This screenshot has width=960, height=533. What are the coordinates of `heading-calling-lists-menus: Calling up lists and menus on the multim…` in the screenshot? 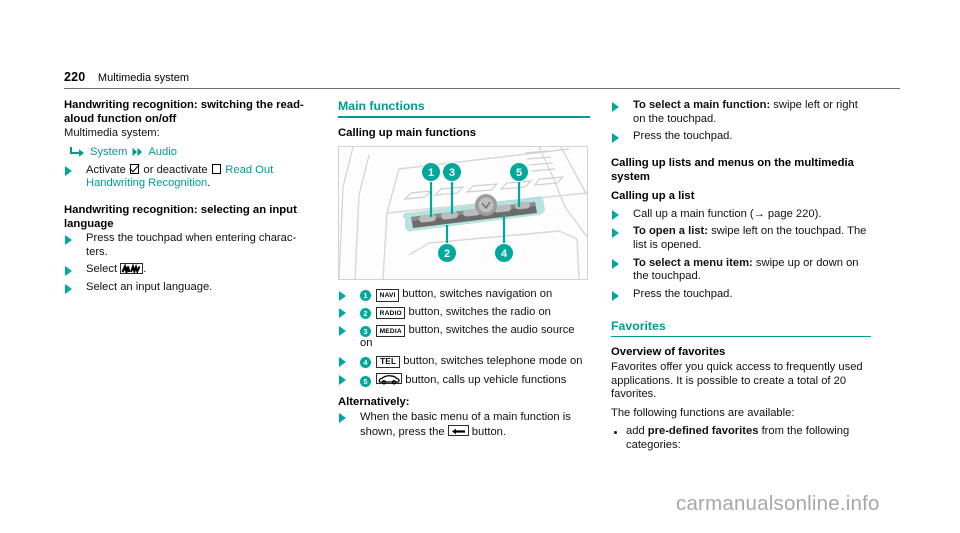 It's located at (732, 170).